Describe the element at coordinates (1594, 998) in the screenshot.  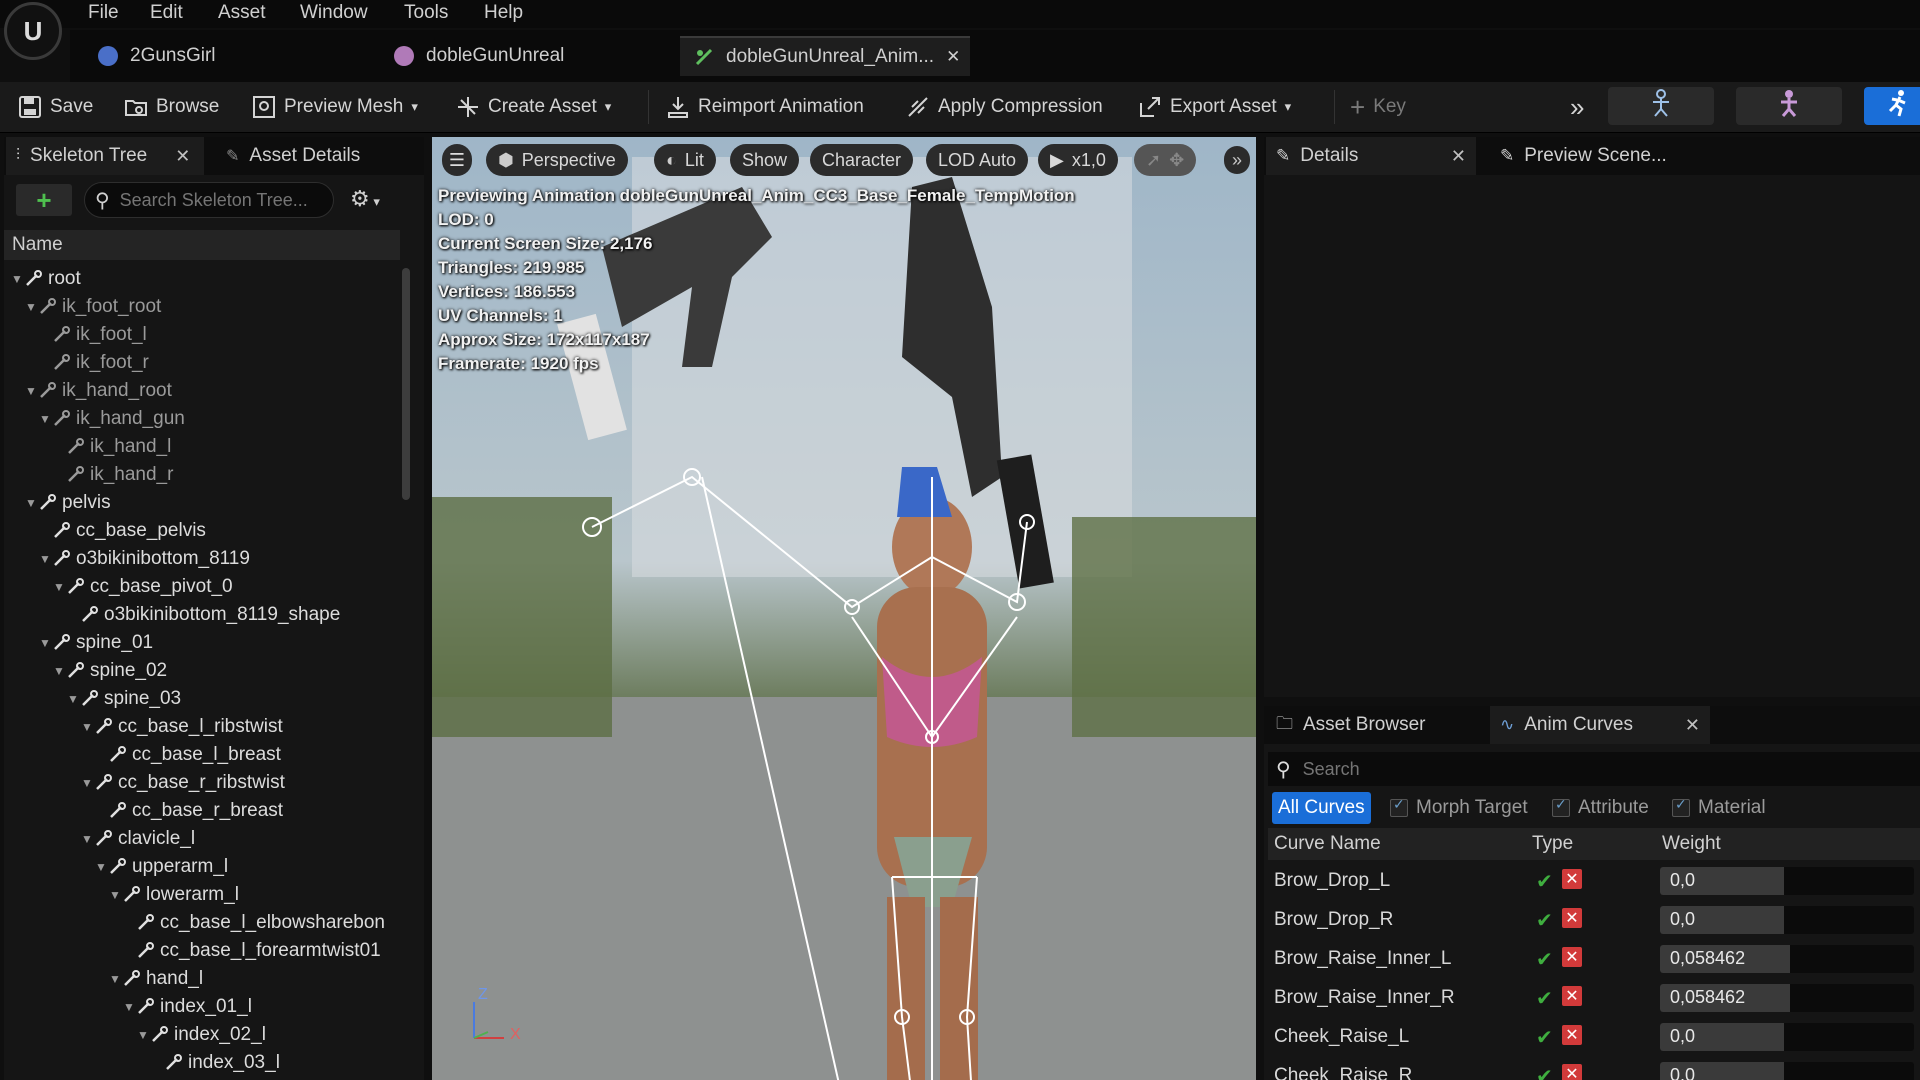
I see `curve-row: Brow_Raise_Inner_R ✔ ✕ 0,058462` at that location.